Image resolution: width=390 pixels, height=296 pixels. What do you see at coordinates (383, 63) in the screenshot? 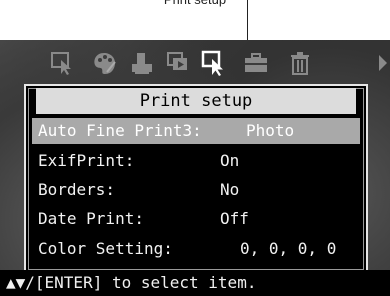
I see `next-arrow-icon` at bounding box center [383, 63].